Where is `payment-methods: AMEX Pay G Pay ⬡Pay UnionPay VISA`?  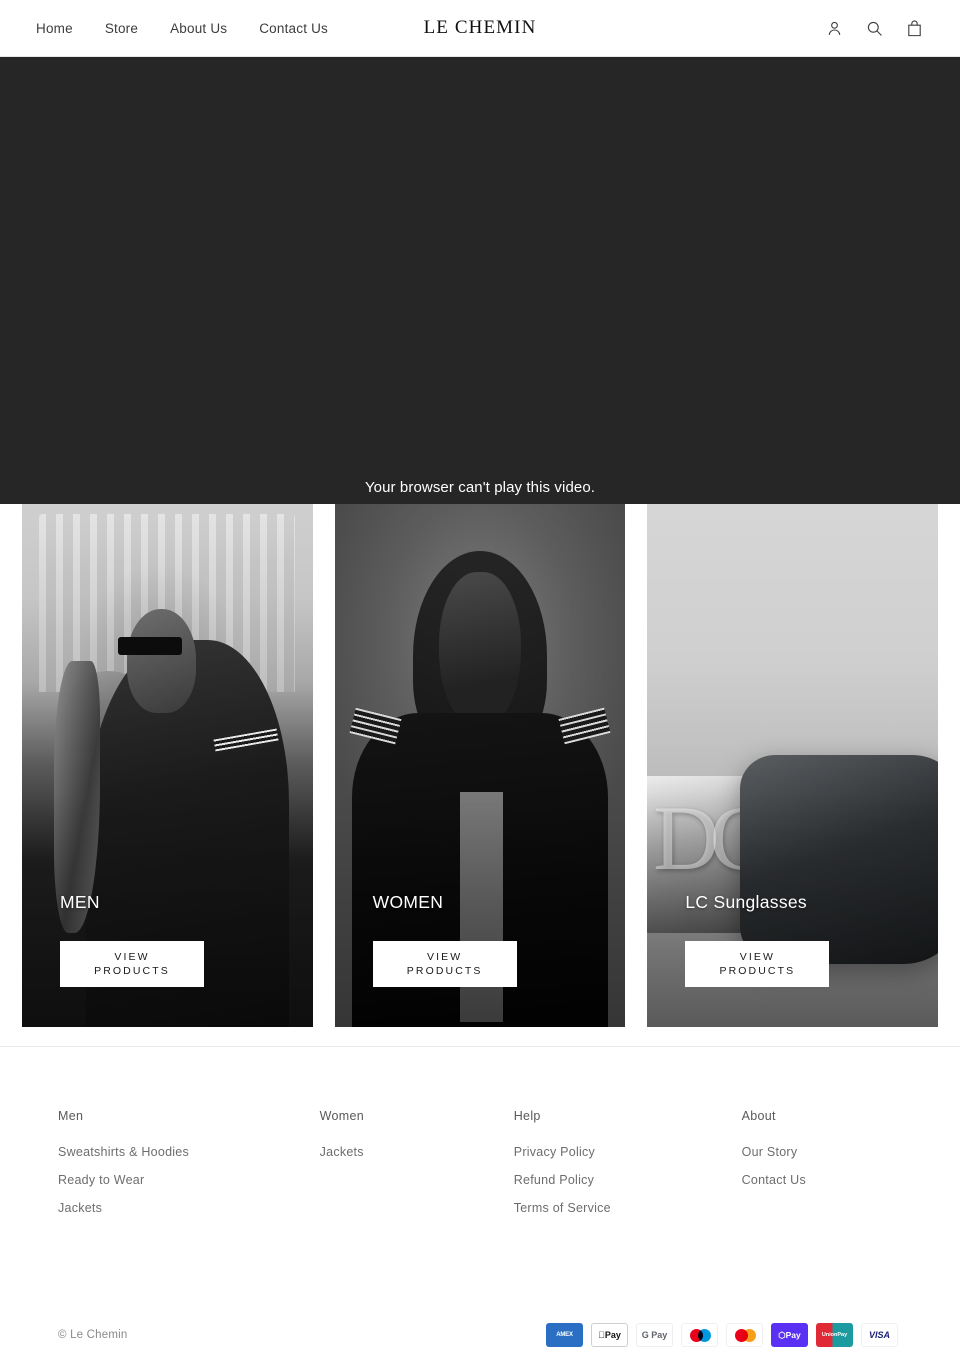
payment-methods: AMEX Pay G Pay ⬡Pay UnionPay VISA is located at coordinates (724, 1335).